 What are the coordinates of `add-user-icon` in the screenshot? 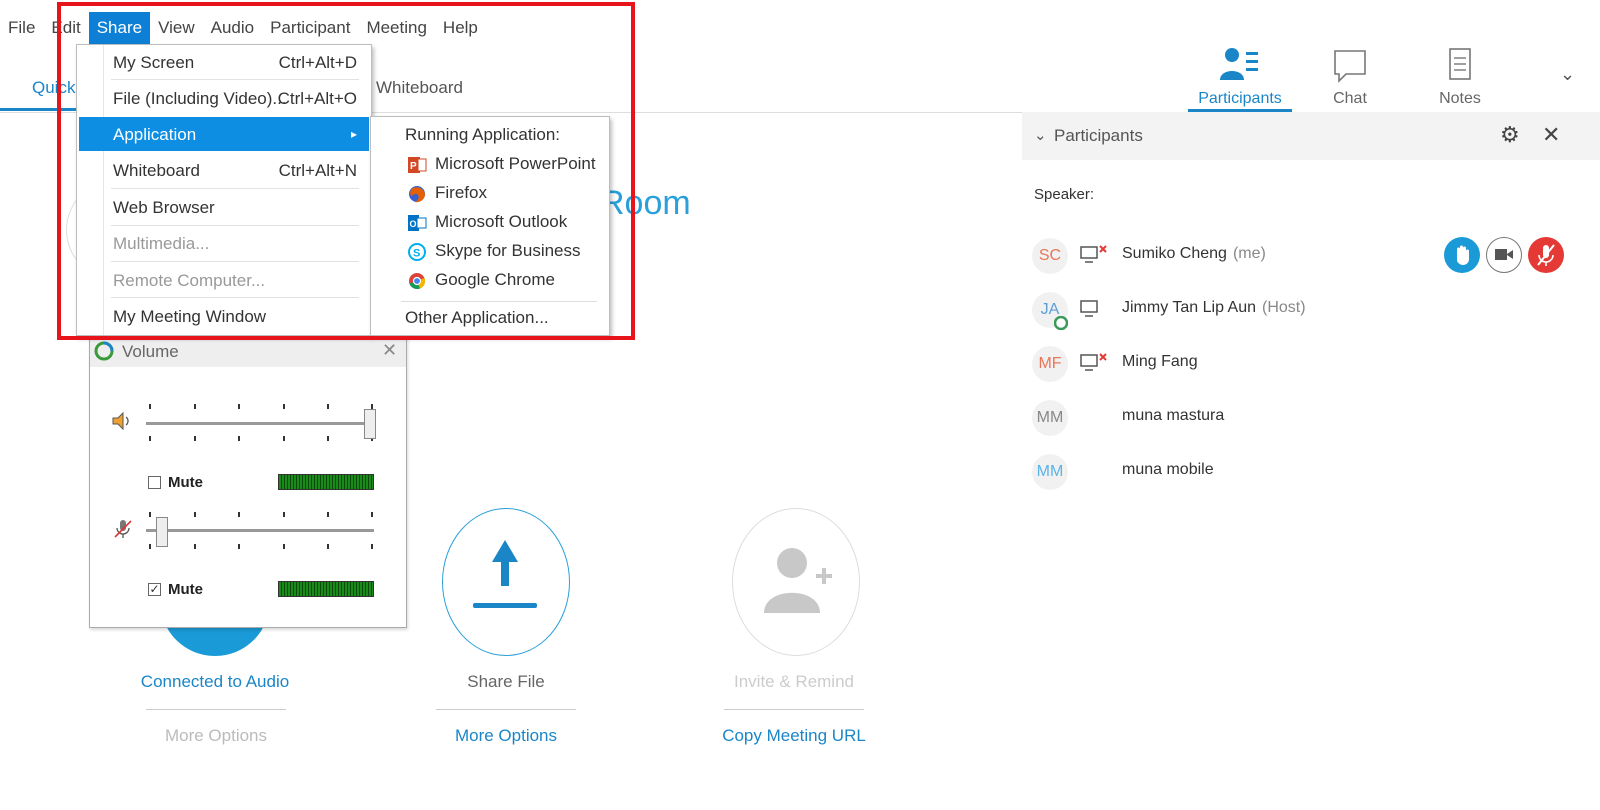 It's located at (798, 580).